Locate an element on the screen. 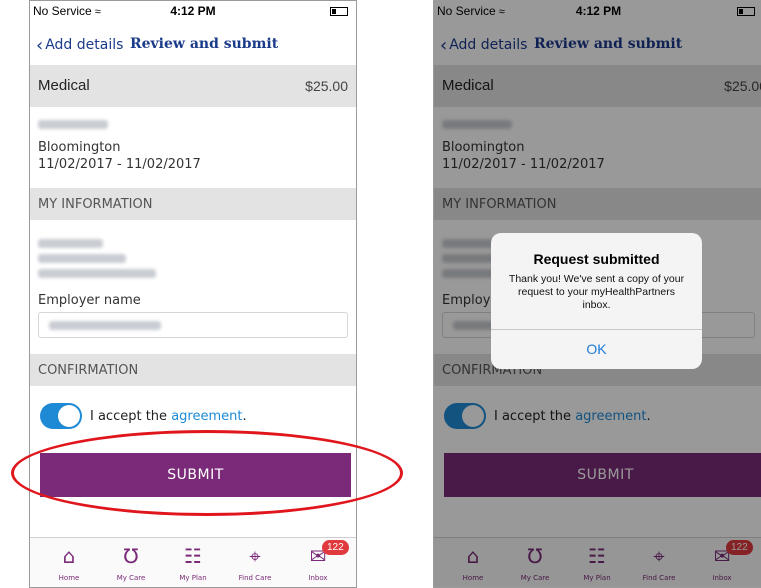  redacted-provider-name is located at coordinates (73, 124).